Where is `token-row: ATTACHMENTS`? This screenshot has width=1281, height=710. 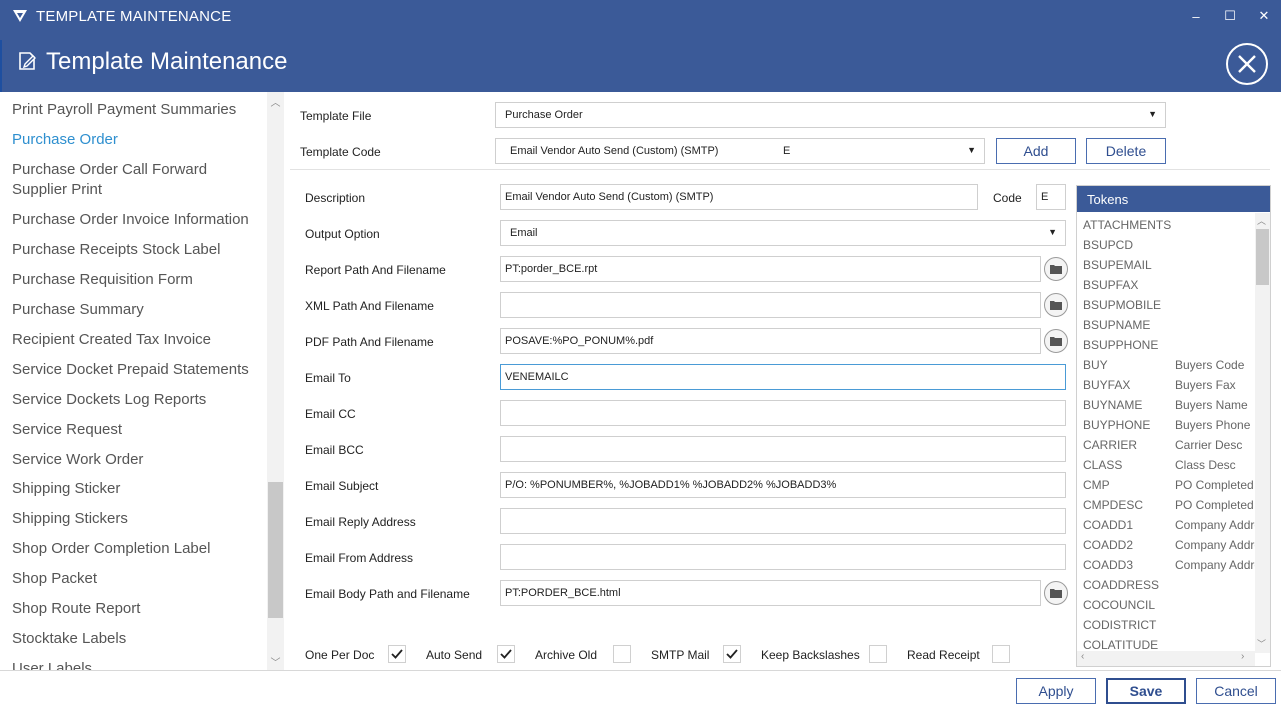 token-row: ATTACHMENTS is located at coordinates (1166, 225).